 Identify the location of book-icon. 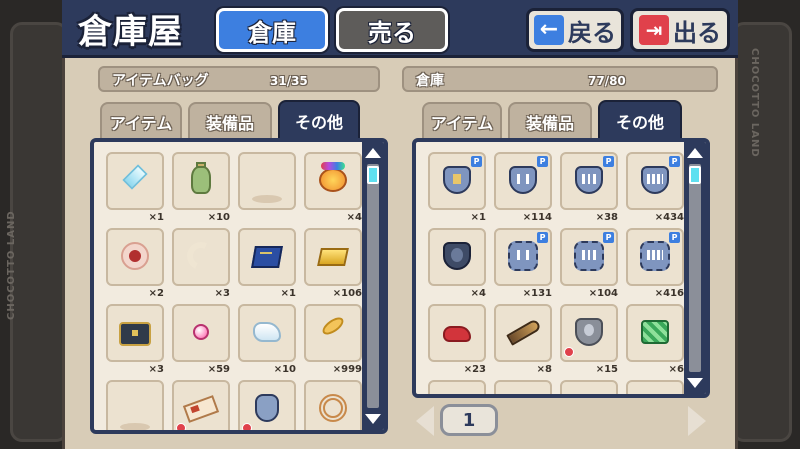
(267, 256).